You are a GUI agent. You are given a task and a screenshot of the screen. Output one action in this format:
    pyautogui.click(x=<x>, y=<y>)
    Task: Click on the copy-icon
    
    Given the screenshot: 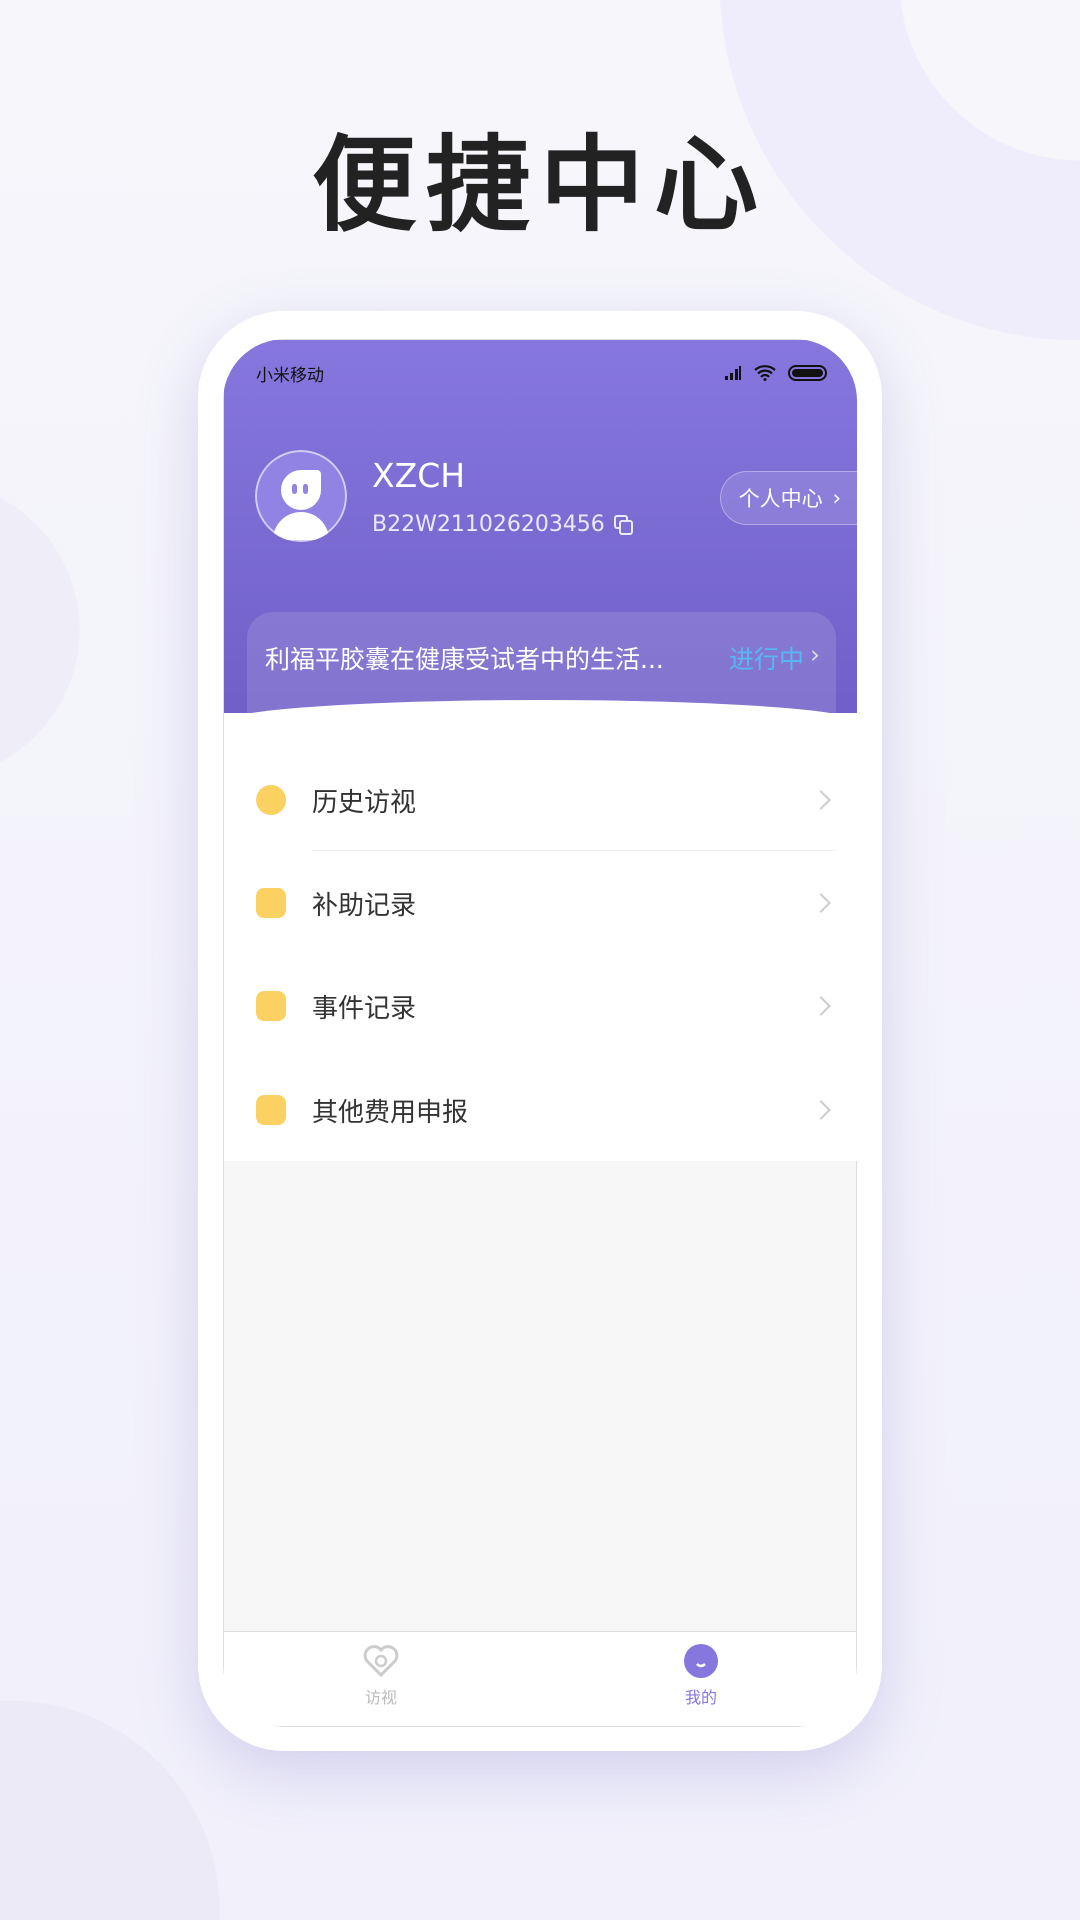 What is the action you would take?
    pyautogui.click(x=624, y=525)
    